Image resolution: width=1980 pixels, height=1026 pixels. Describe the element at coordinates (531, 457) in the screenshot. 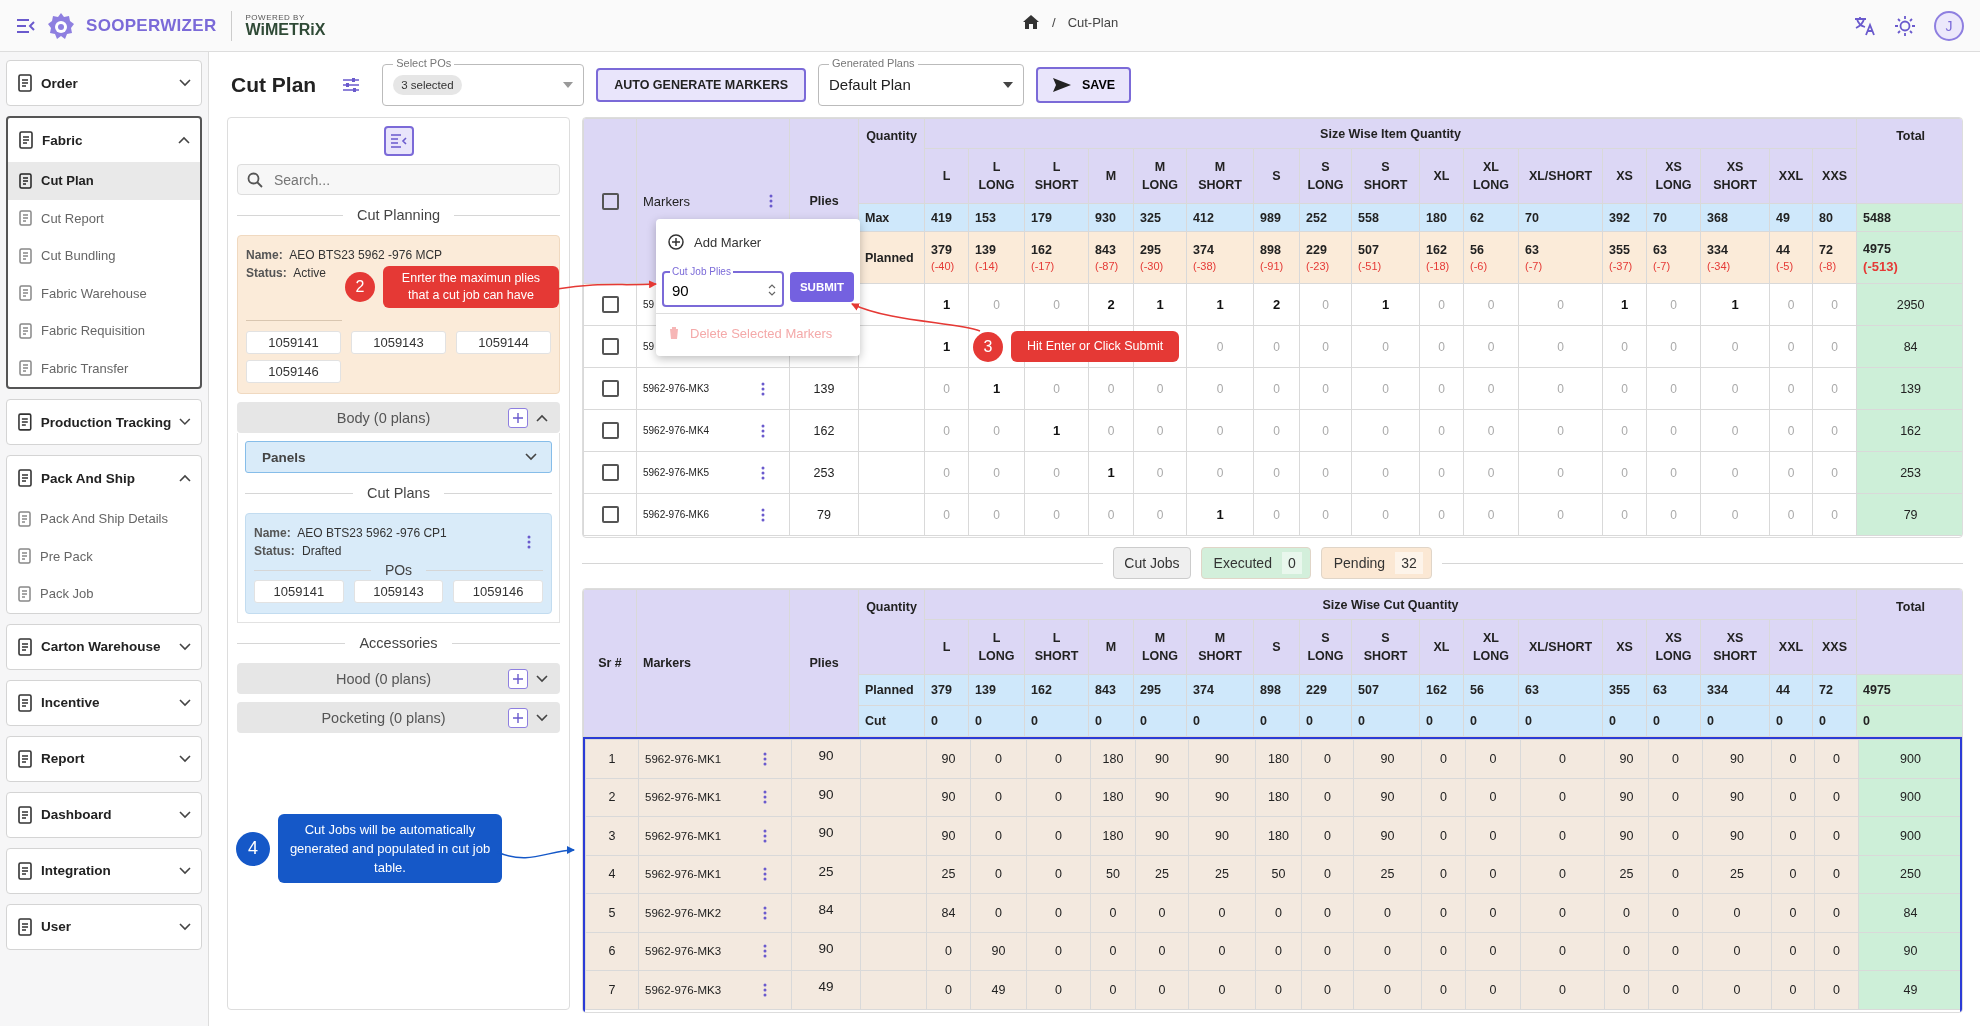

I see `chevron-icon` at that location.